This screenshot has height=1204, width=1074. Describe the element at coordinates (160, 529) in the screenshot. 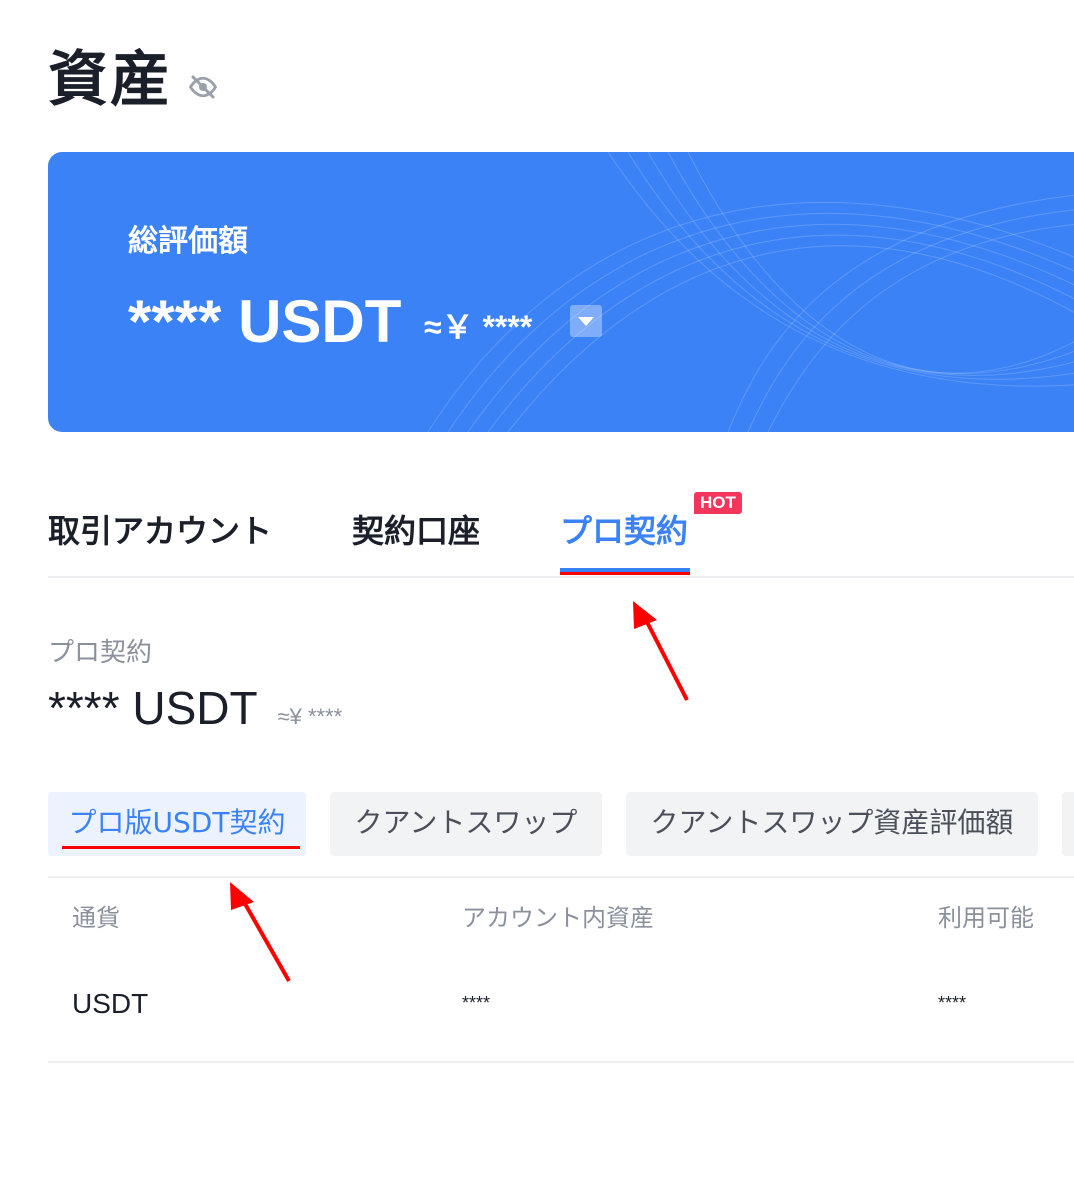

I see `tab-trading-account: 取引アカウント` at that location.